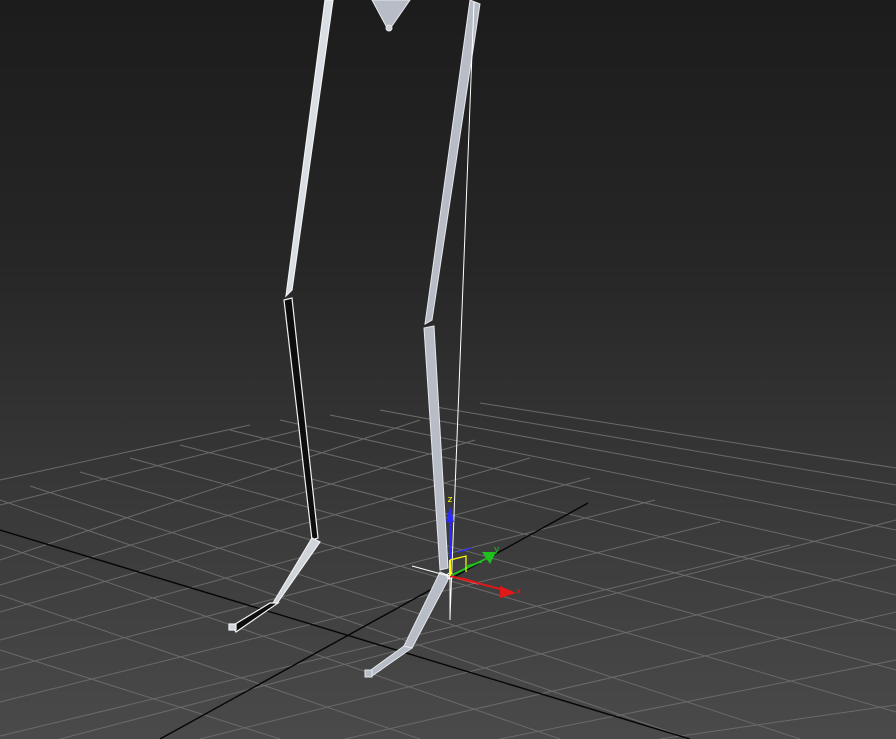  I want to click on gizmo-x-label: x, so click(519, 592).